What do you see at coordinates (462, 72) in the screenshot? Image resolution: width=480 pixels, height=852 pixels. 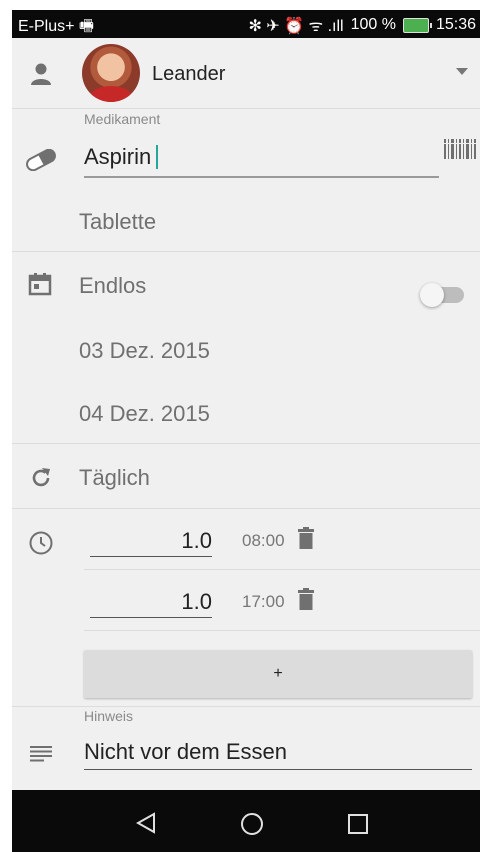 I see `dropdown-arrow-icon` at bounding box center [462, 72].